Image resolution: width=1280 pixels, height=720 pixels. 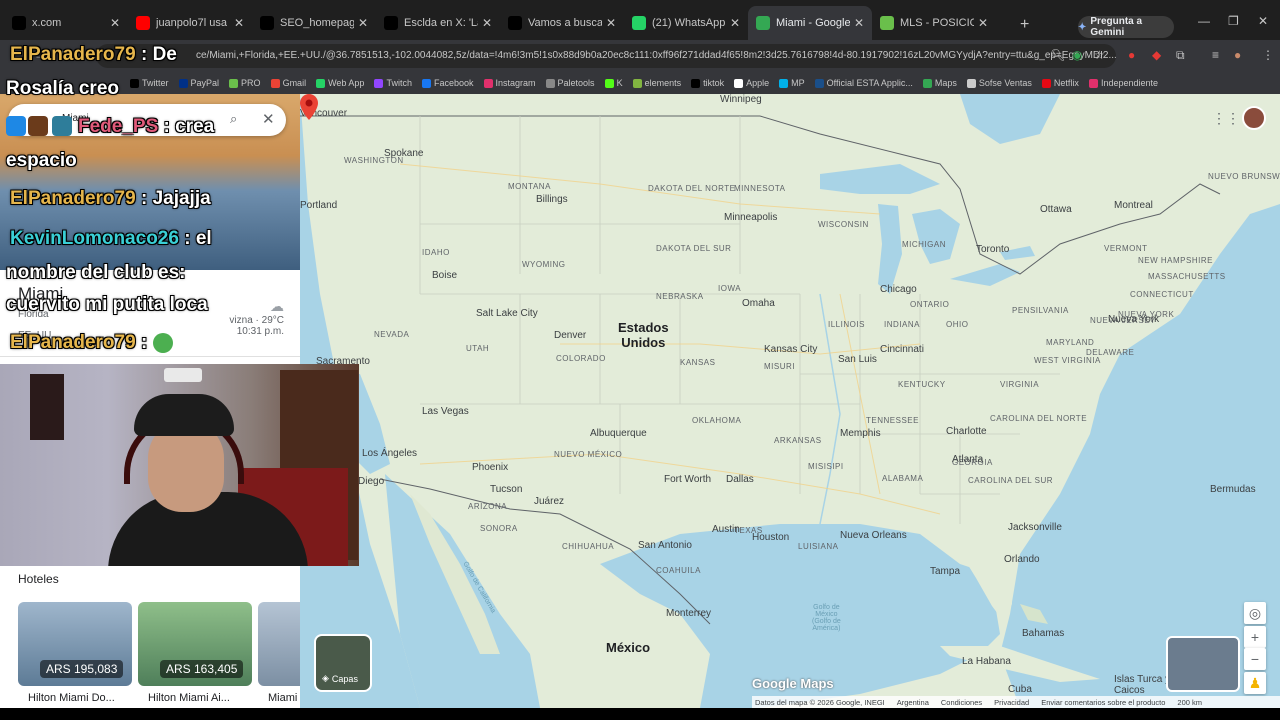 What do you see at coordinates (1255, 683) in the screenshot?
I see `pegman-icon: ♟` at bounding box center [1255, 683].